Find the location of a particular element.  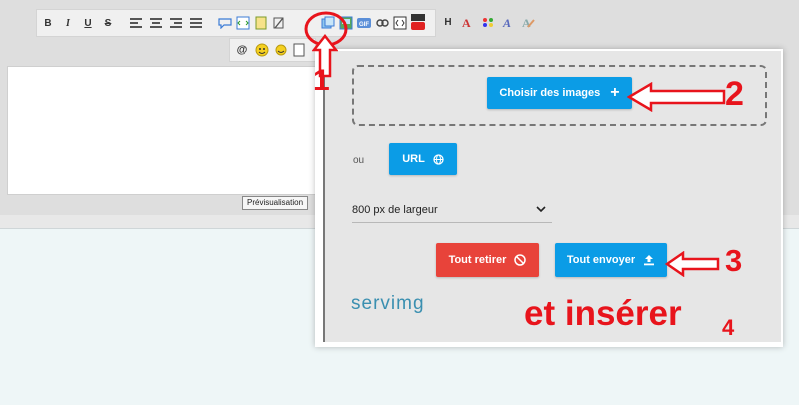

youtube-icon is located at coordinates (418, 22).